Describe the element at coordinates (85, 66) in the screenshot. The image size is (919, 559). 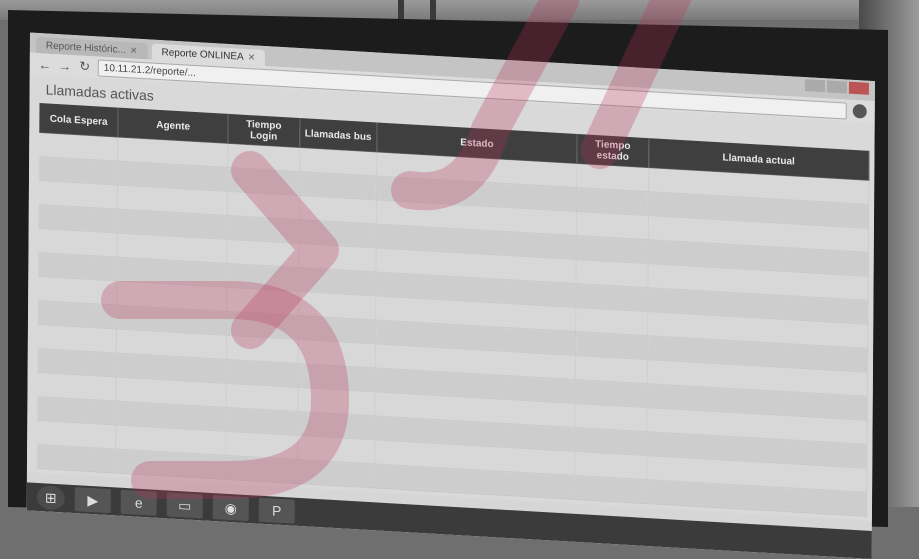
I see `reload-icon: ↻` at that location.